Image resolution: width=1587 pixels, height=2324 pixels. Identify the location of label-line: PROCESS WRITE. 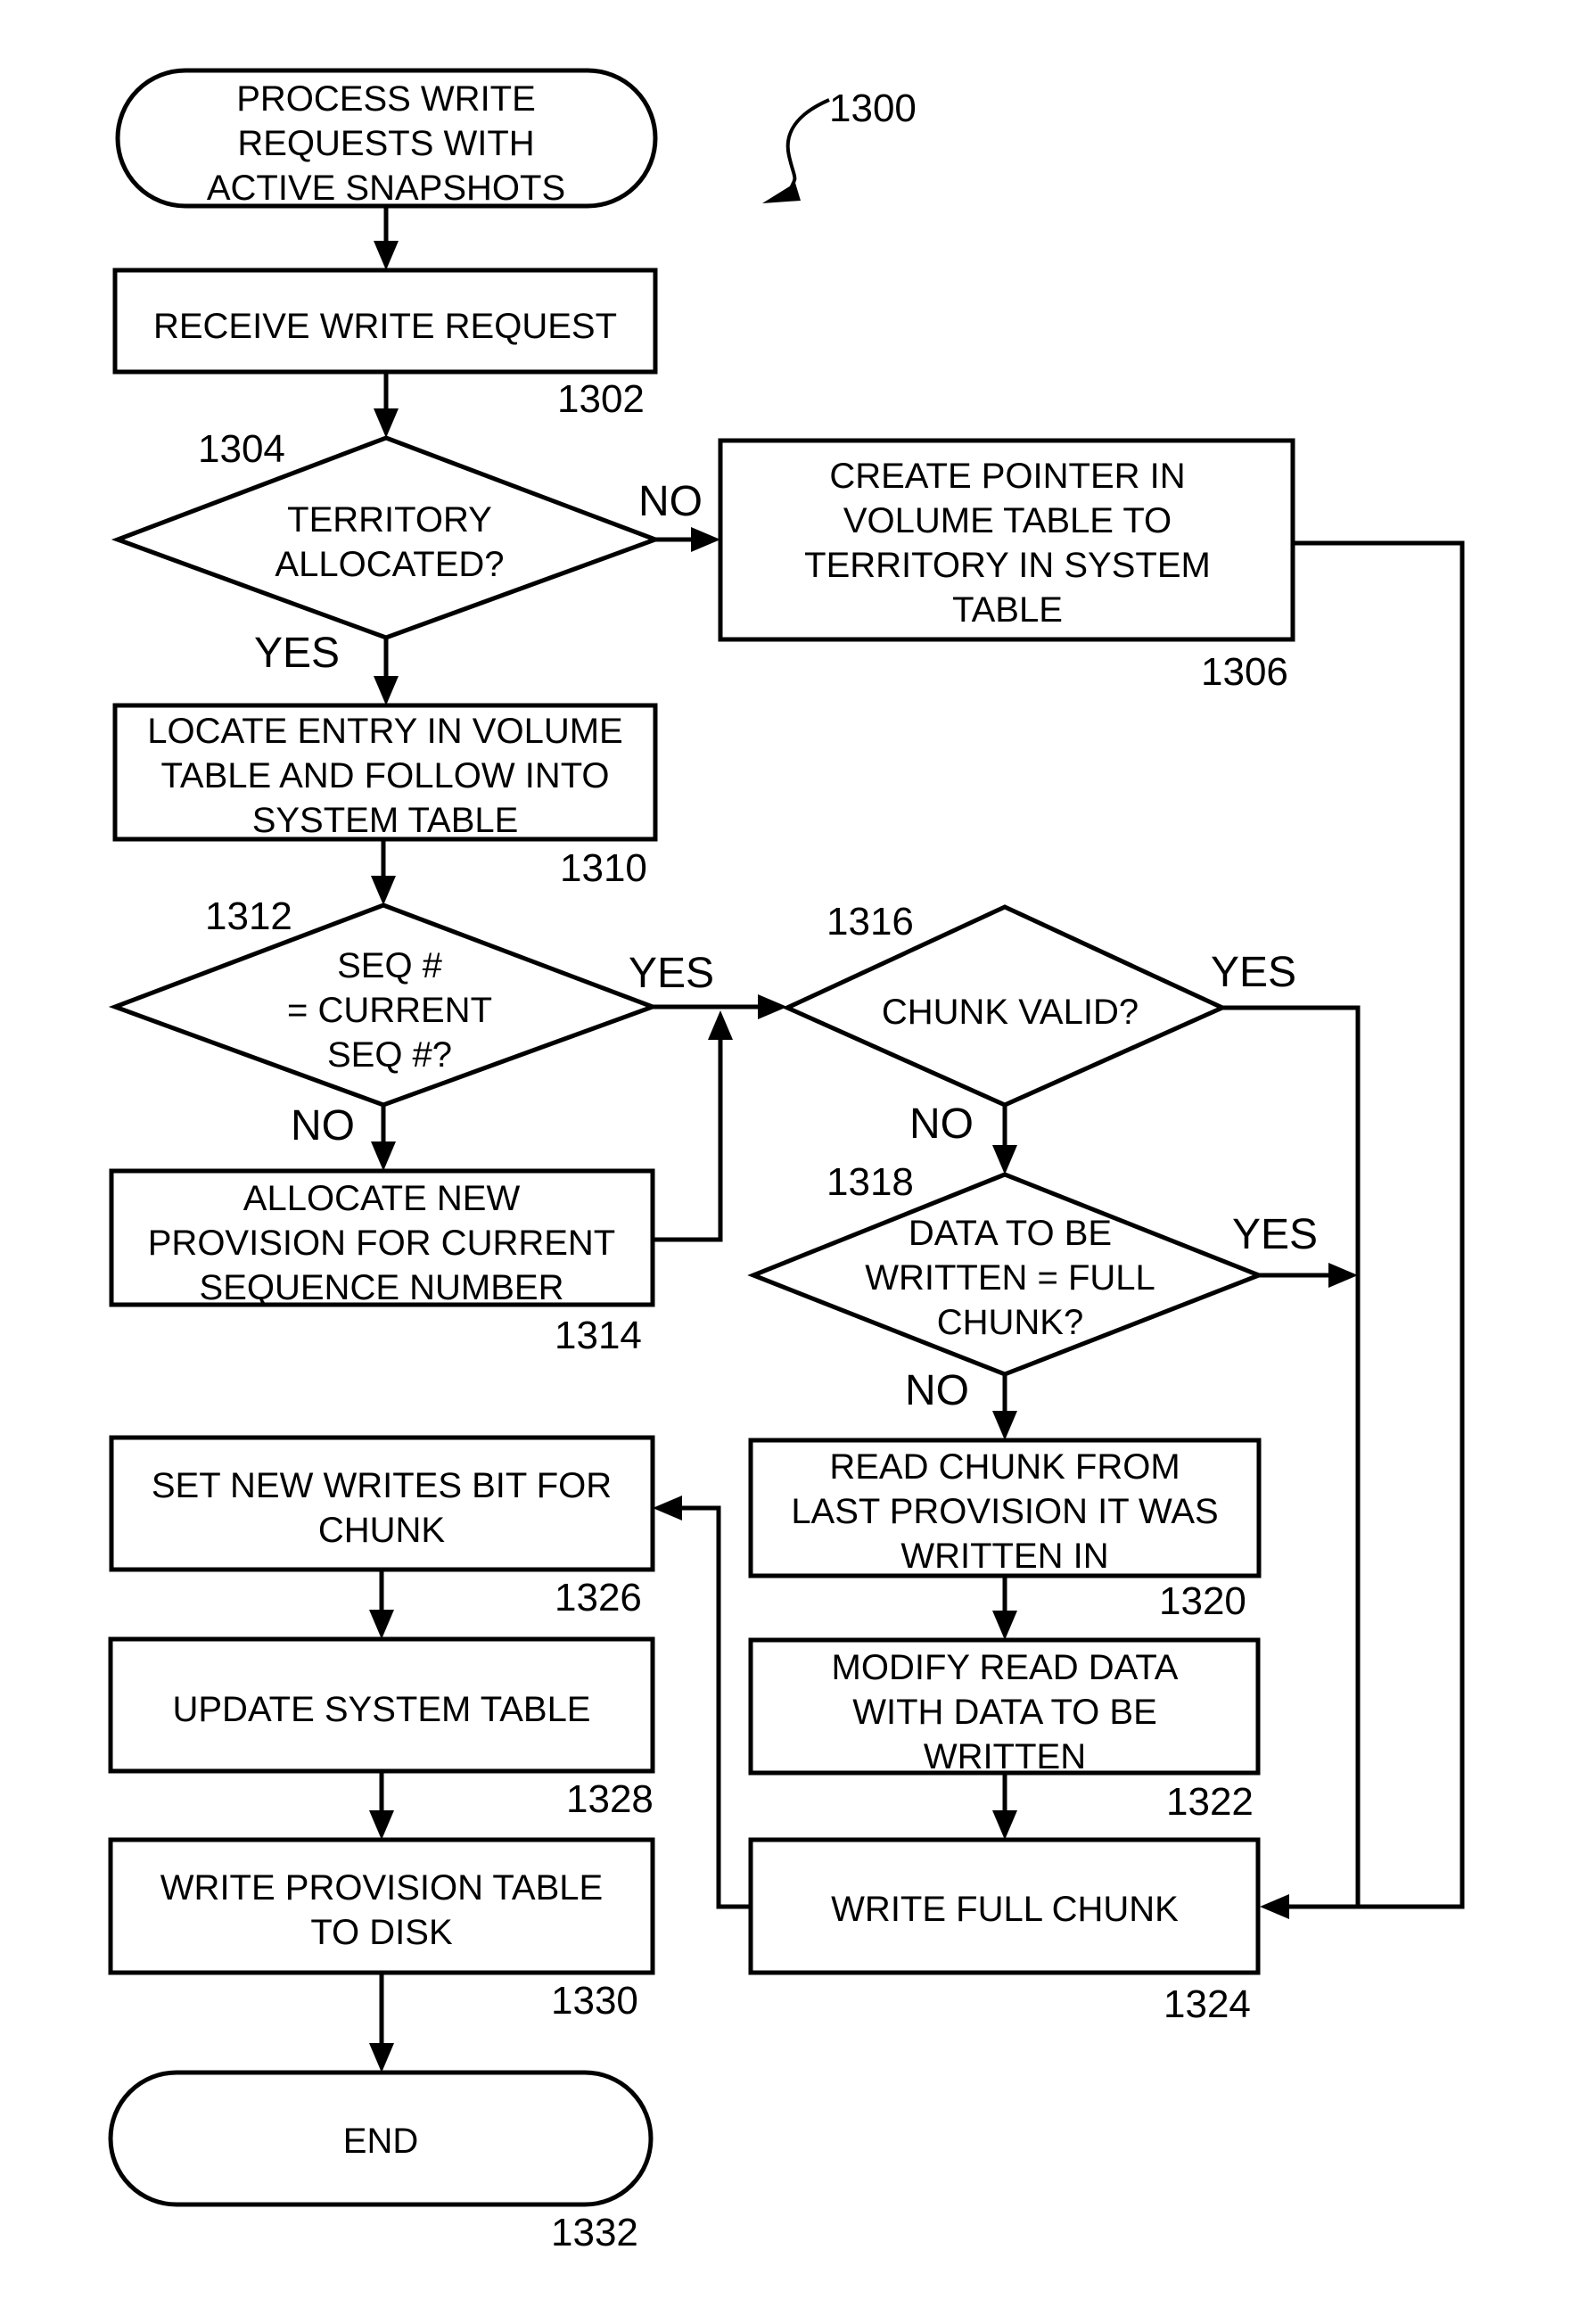
(386, 99).